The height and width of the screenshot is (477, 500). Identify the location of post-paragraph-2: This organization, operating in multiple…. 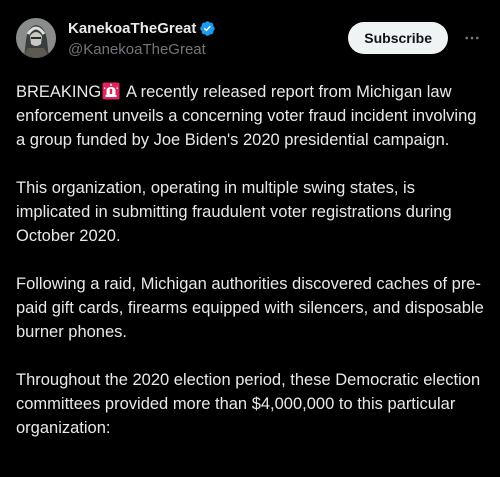
(234, 212).